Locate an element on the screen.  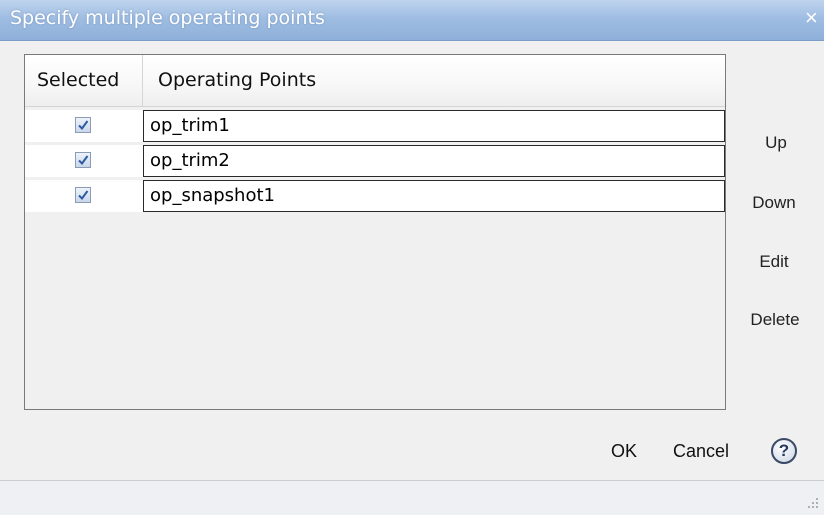
up-button: Up is located at coordinates (776, 143).